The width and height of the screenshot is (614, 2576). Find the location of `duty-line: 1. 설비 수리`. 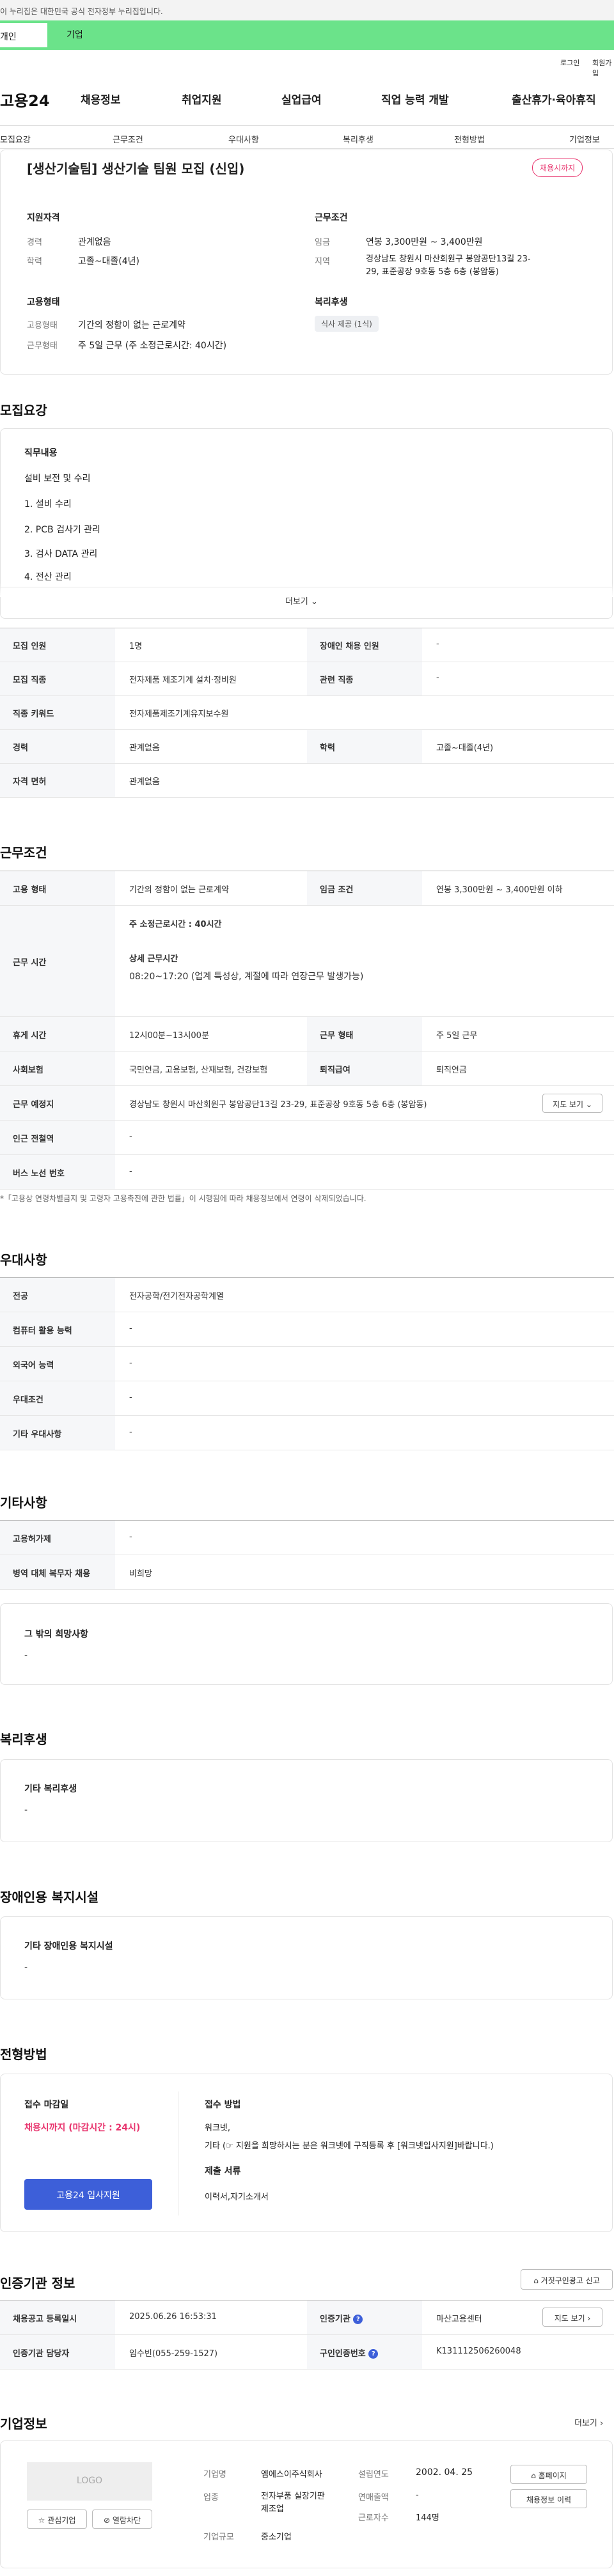

duty-line: 1. 설비 수리 is located at coordinates (48, 504).